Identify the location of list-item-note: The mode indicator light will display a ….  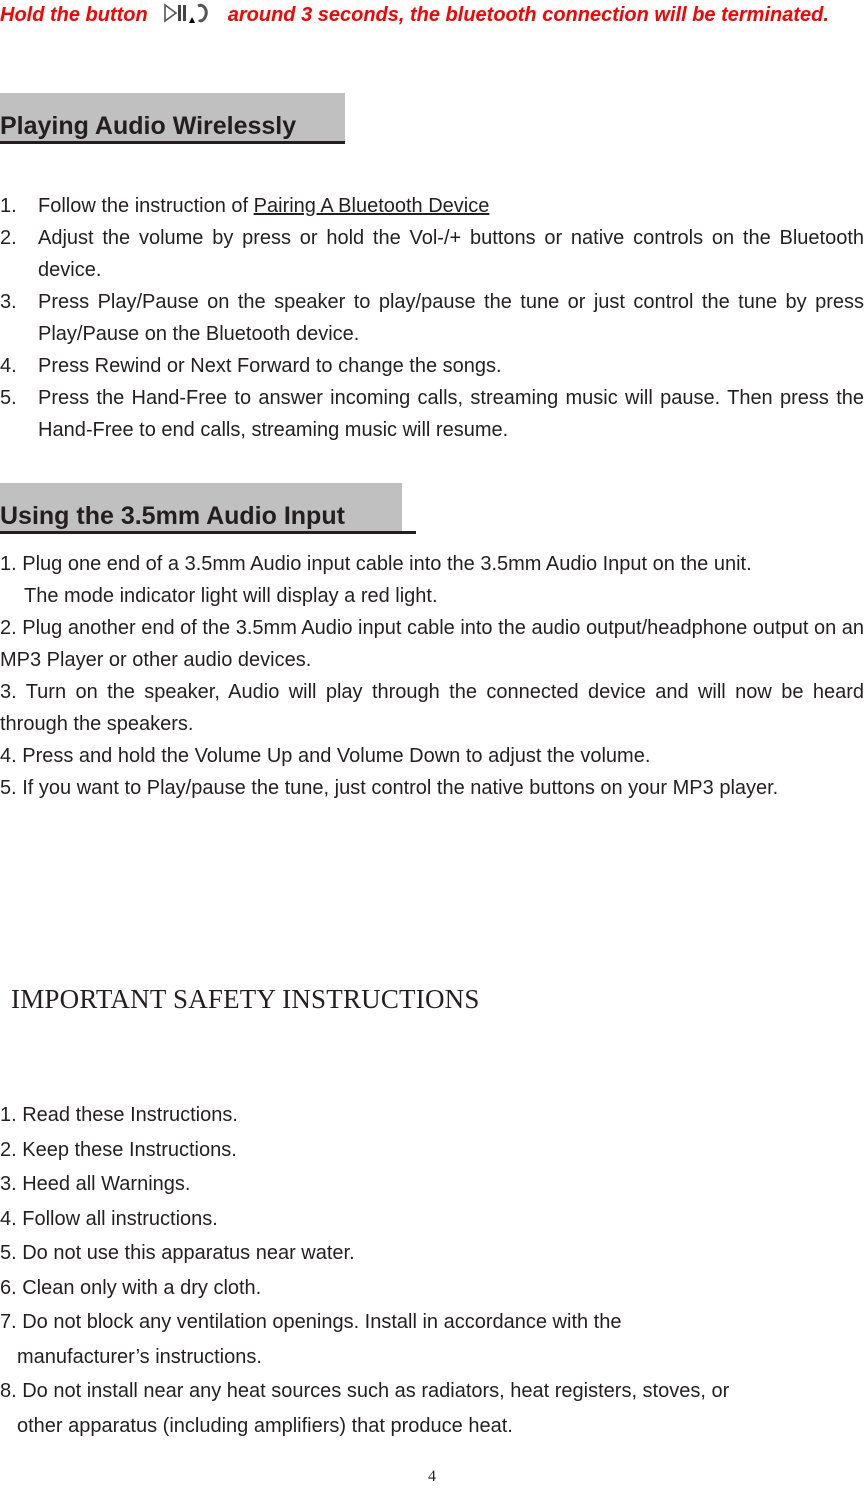
(231, 596).